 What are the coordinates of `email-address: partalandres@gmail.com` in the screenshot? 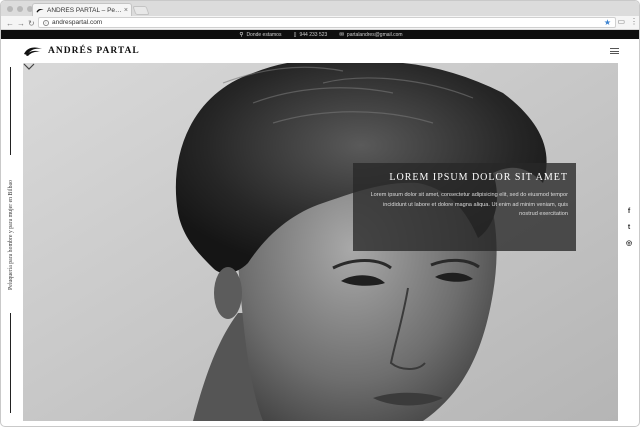 It's located at (374, 34).